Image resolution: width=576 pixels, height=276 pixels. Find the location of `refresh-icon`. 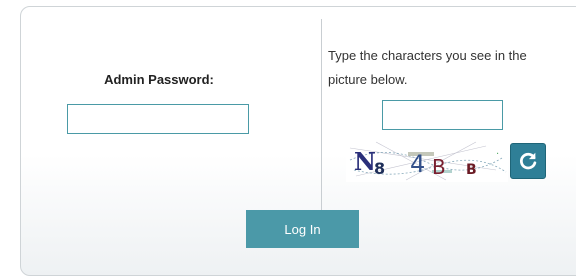

refresh-icon is located at coordinates (528, 161).